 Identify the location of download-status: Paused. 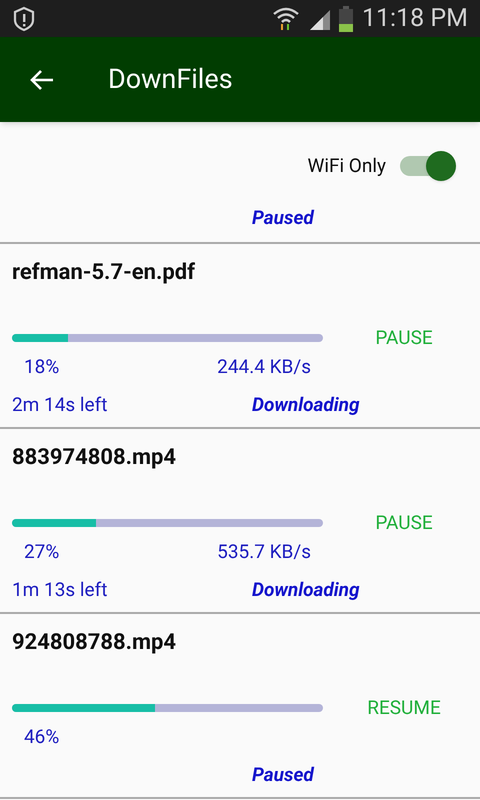
(283, 775).